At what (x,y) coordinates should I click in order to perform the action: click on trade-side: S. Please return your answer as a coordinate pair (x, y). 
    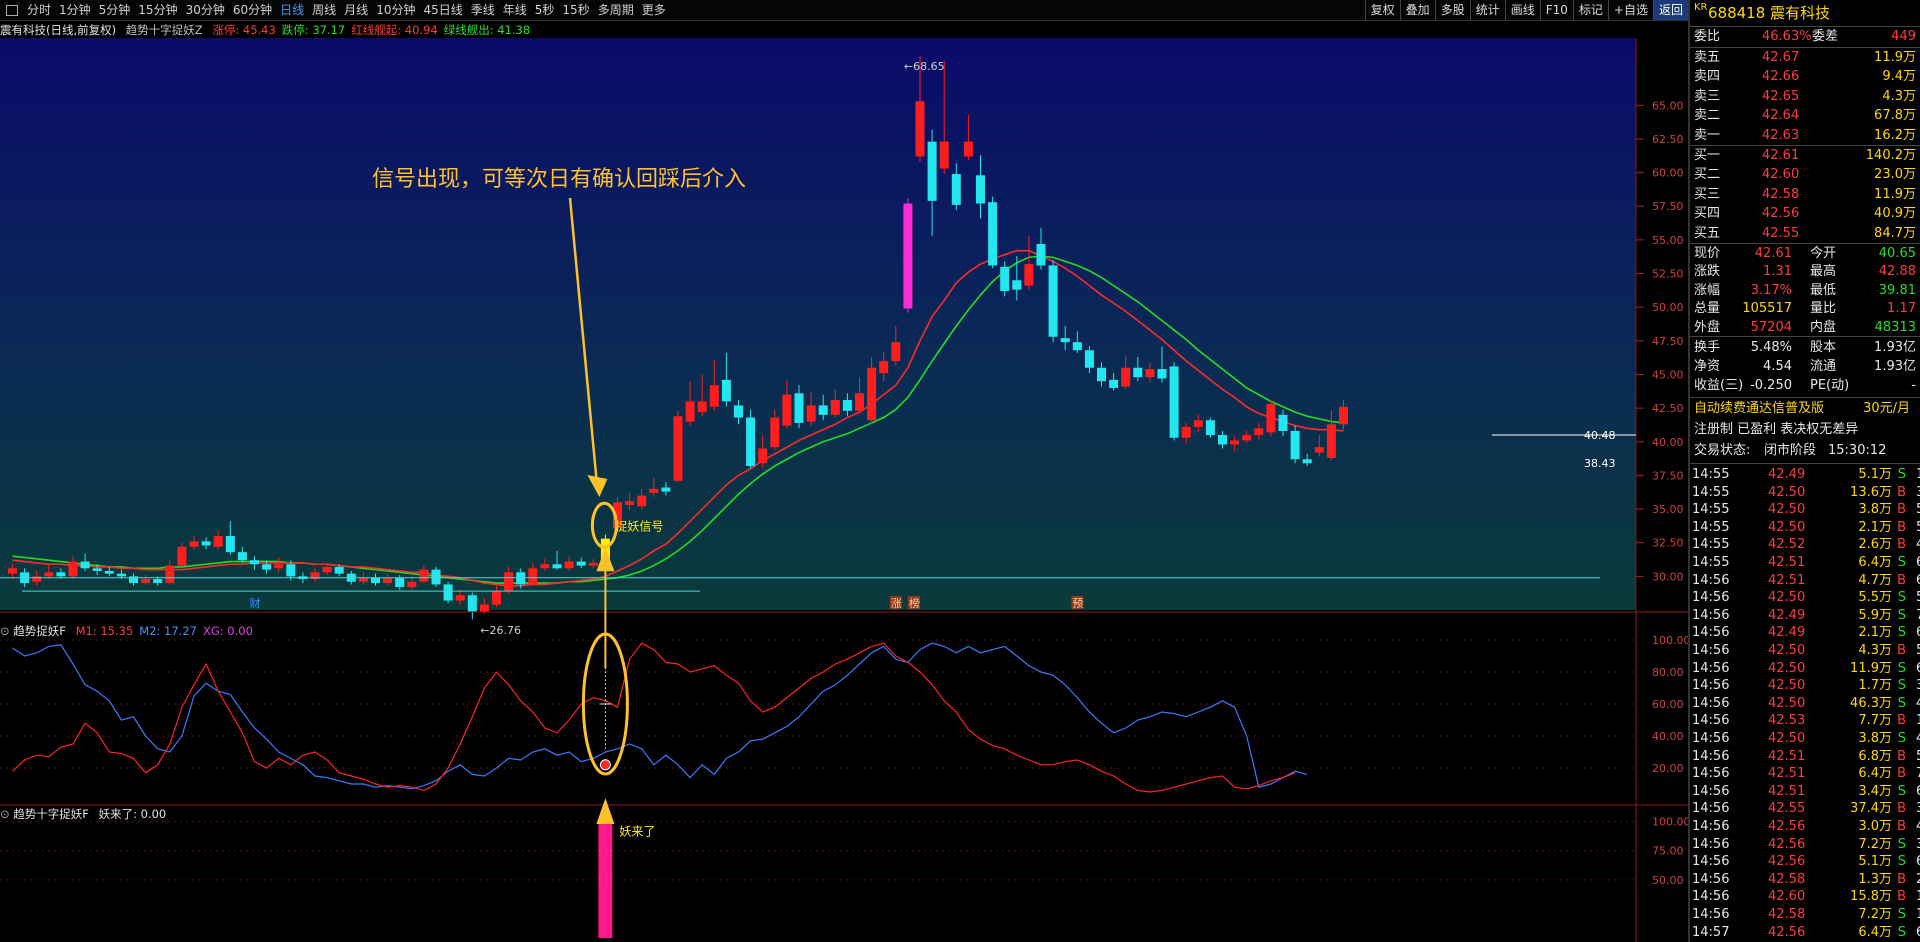
    Looking at the image, I should click on (1901, 932).